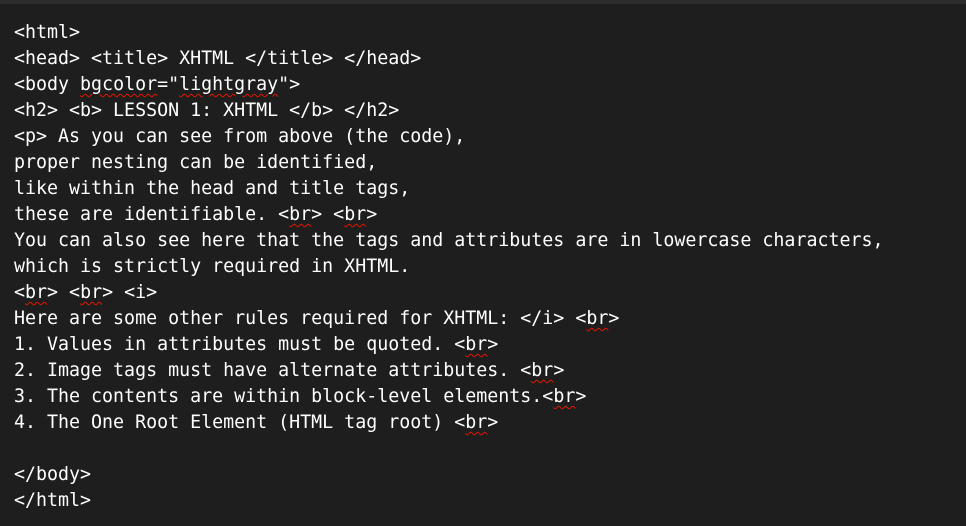 This screenshot has height=526, width=966. I want to click on code-line: which is strictly required in XHTML., so click(449, 267).